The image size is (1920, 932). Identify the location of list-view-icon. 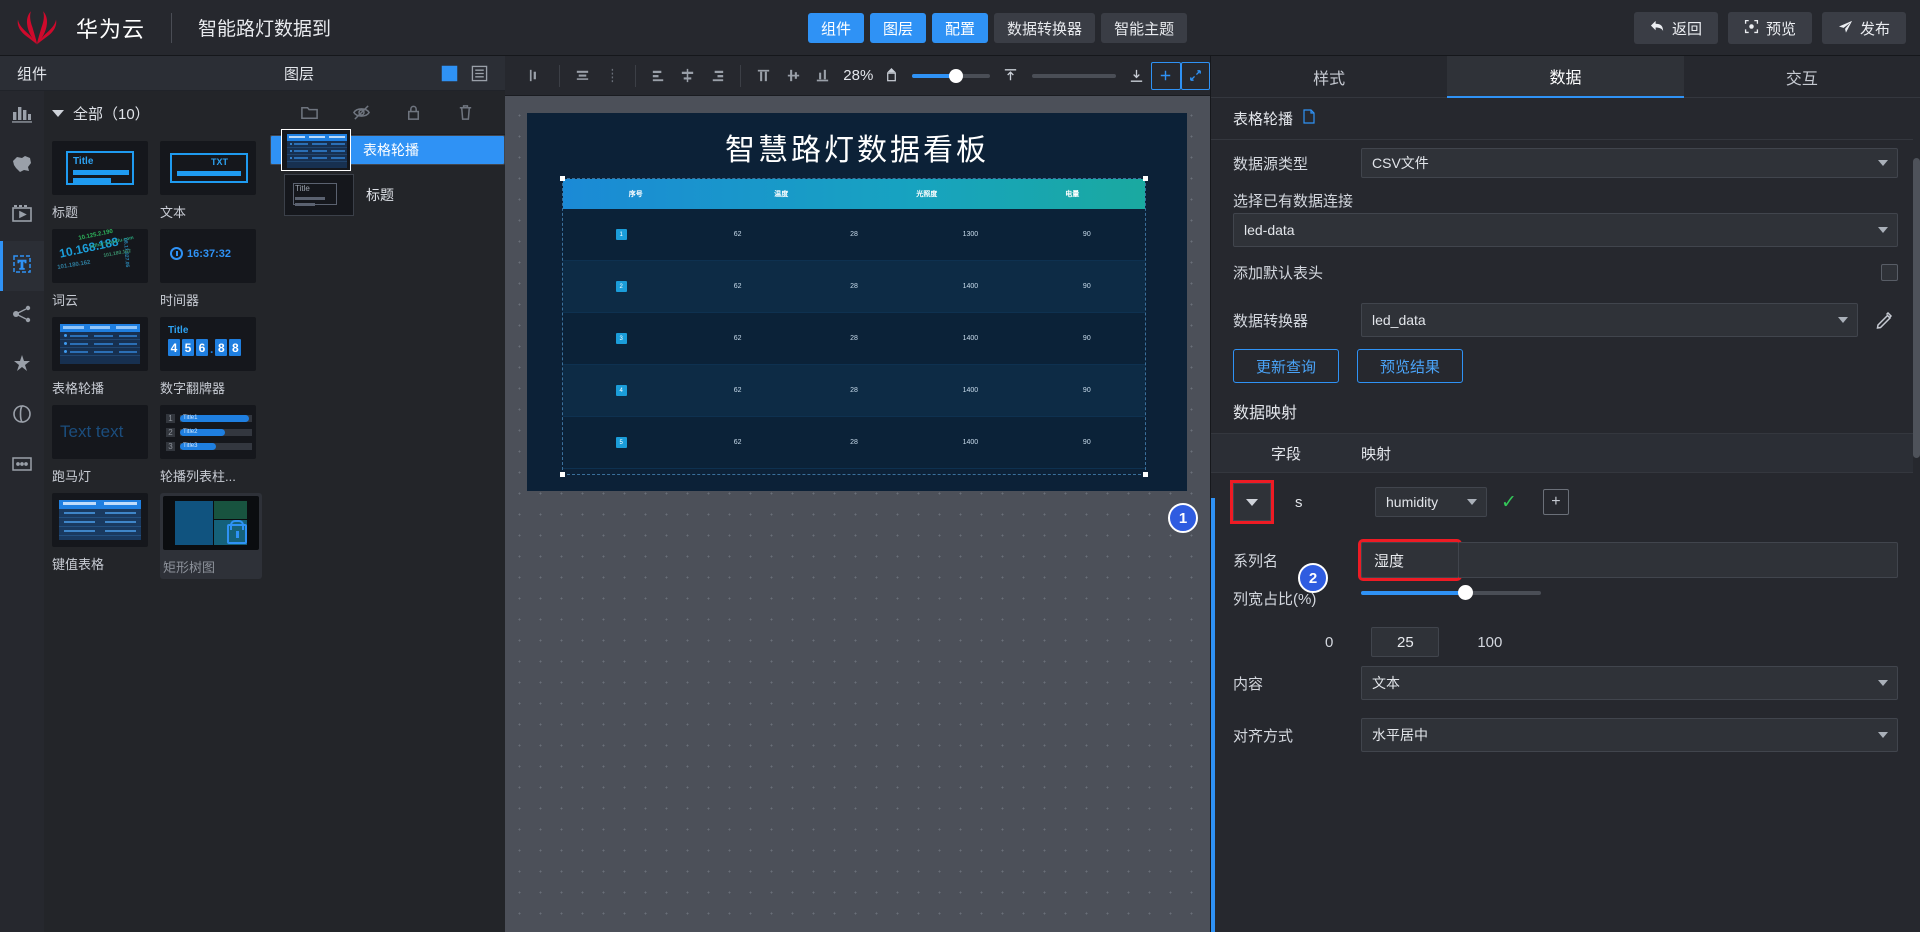
(479, 73).